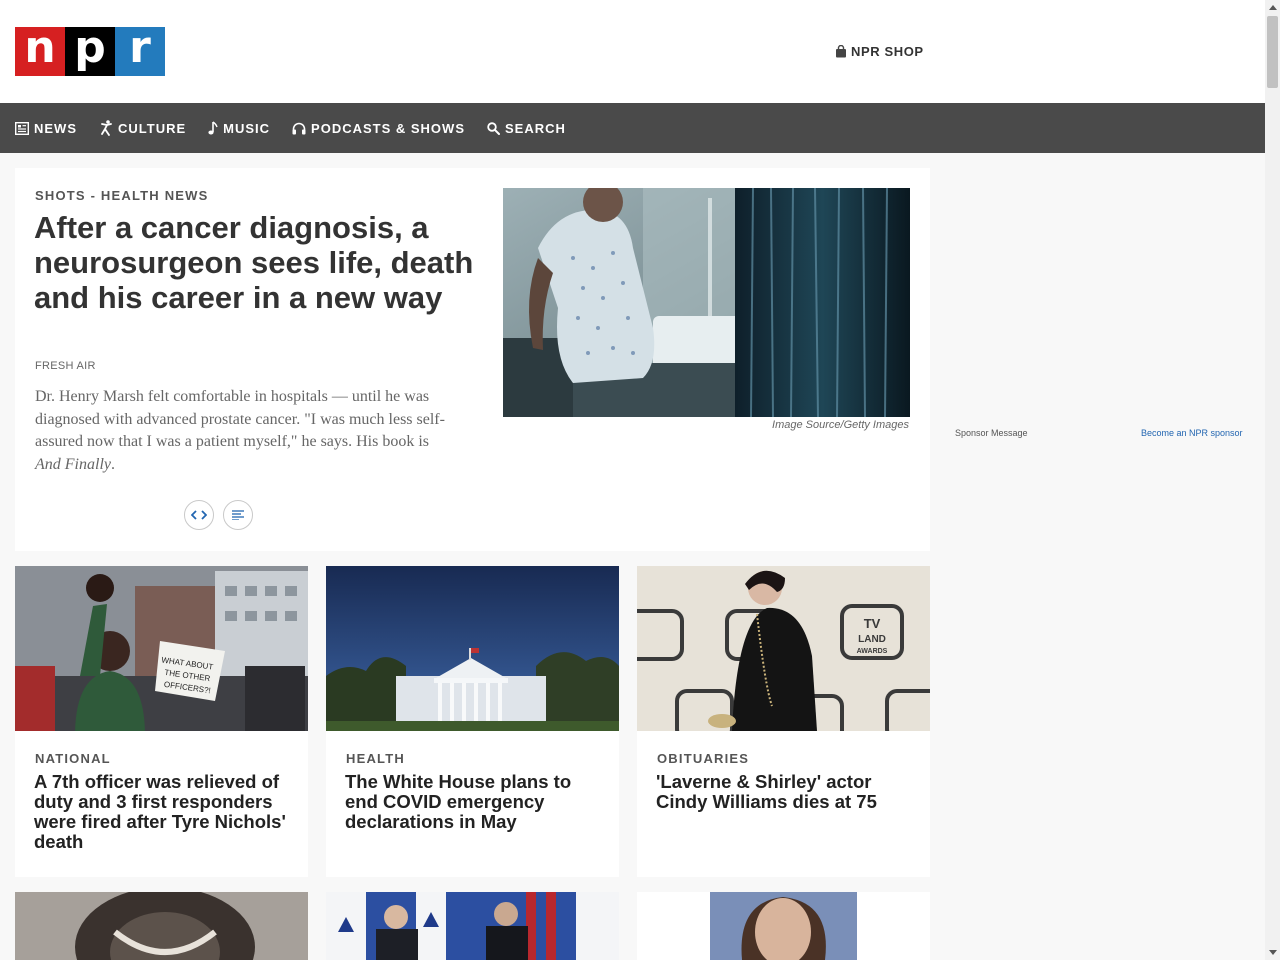 This screenshot has height=960, width=1280. I want to click on teaser-end: ., so click(112, 464).